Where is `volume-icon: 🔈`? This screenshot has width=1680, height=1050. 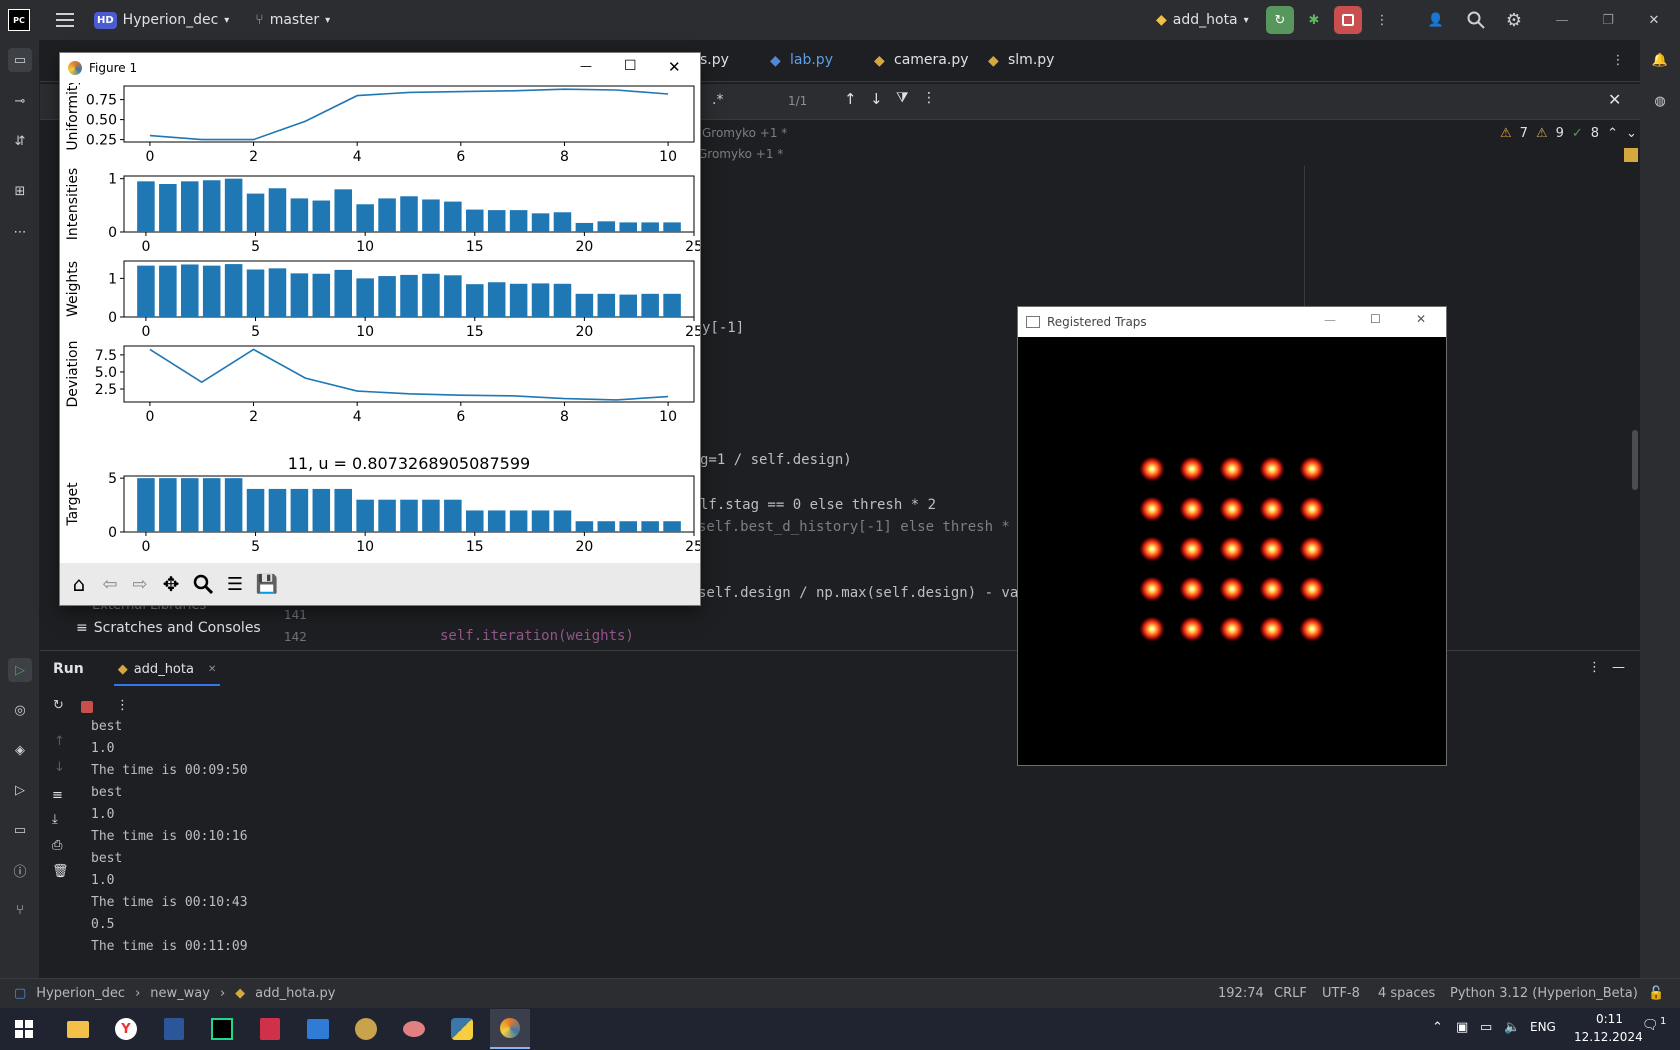 volume-icon: 🔈 is located at coordinates (1512, 1027).